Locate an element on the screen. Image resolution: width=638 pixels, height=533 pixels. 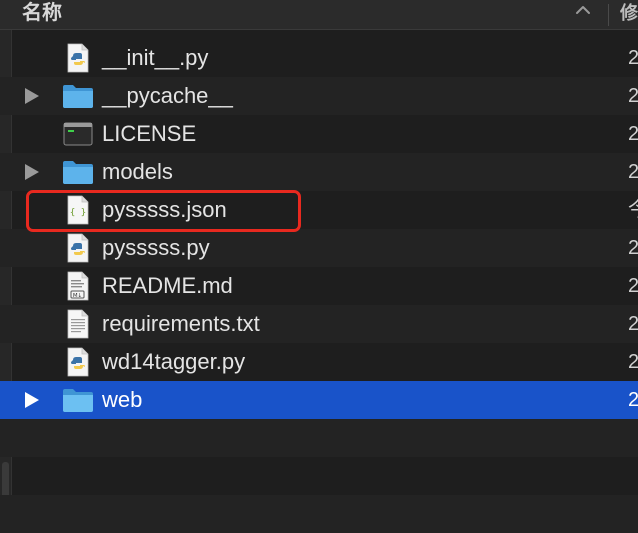
text-file-icon is located at coordinates (78, 324).